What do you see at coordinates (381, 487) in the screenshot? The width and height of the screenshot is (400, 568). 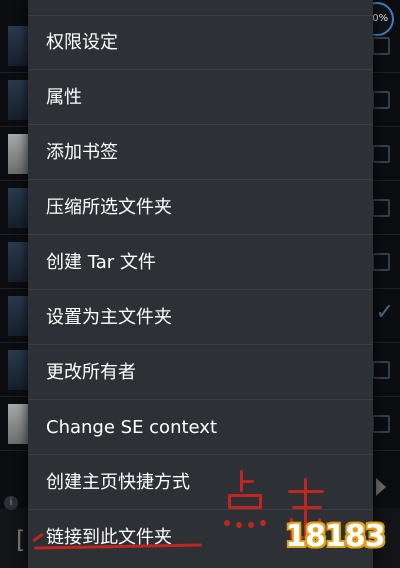 I see `next-arrow-icon` at bounding box center [381, 487].